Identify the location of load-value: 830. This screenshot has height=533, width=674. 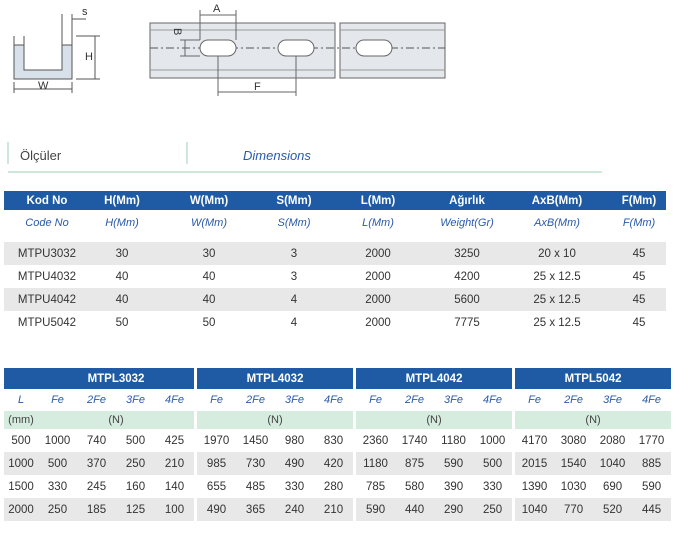
(333, 440).